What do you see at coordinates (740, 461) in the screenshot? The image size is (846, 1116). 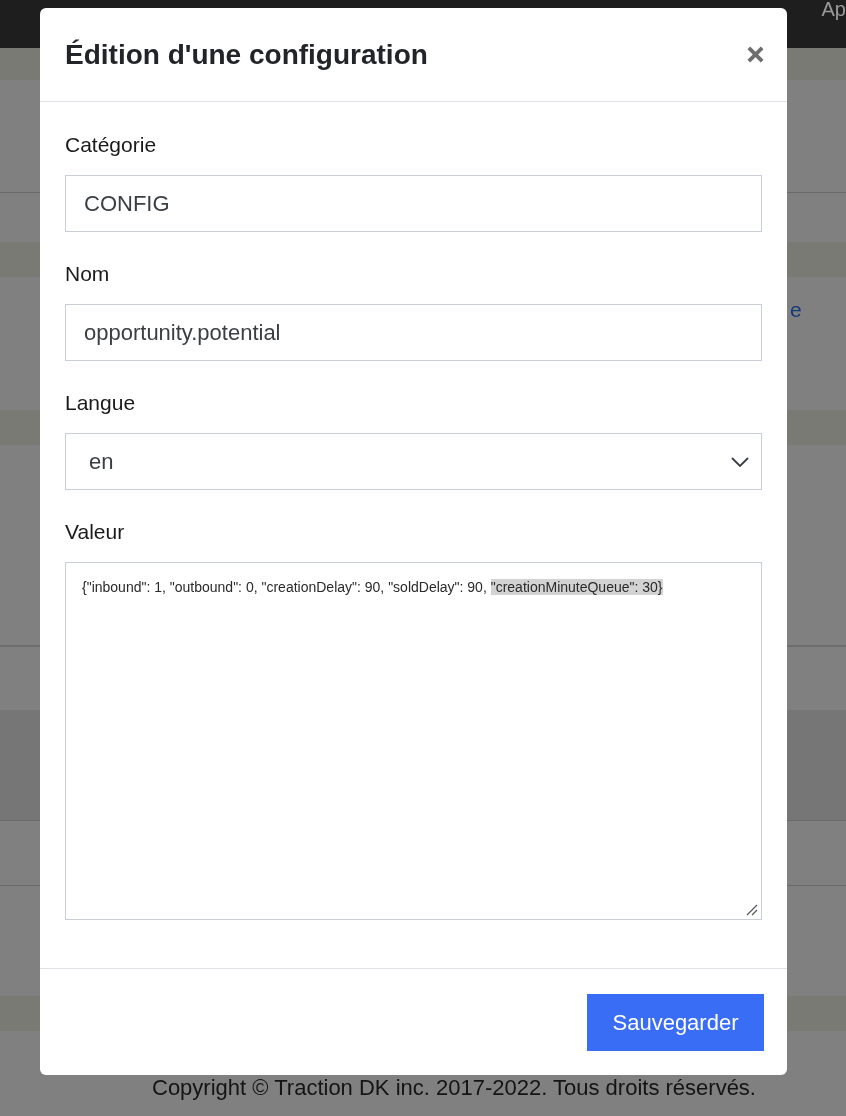 I see `chevron-down-icon` at bounding box center [740, 461].